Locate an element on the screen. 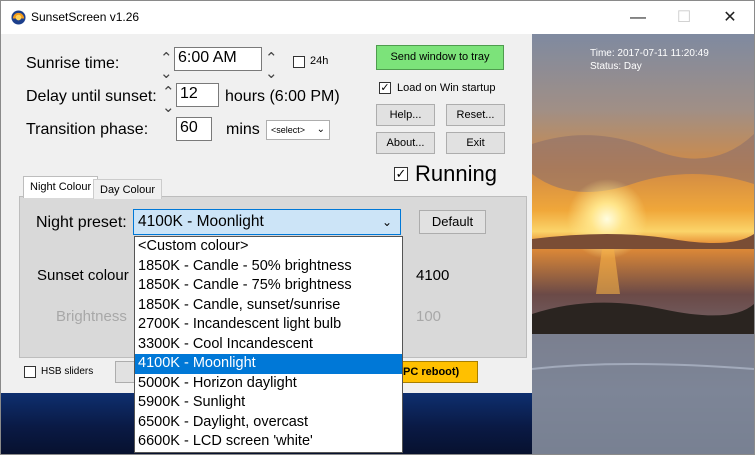 The width and height of the screenshot is (755, 455). brightness-label: Brightness is located at coordinates (91, 316).